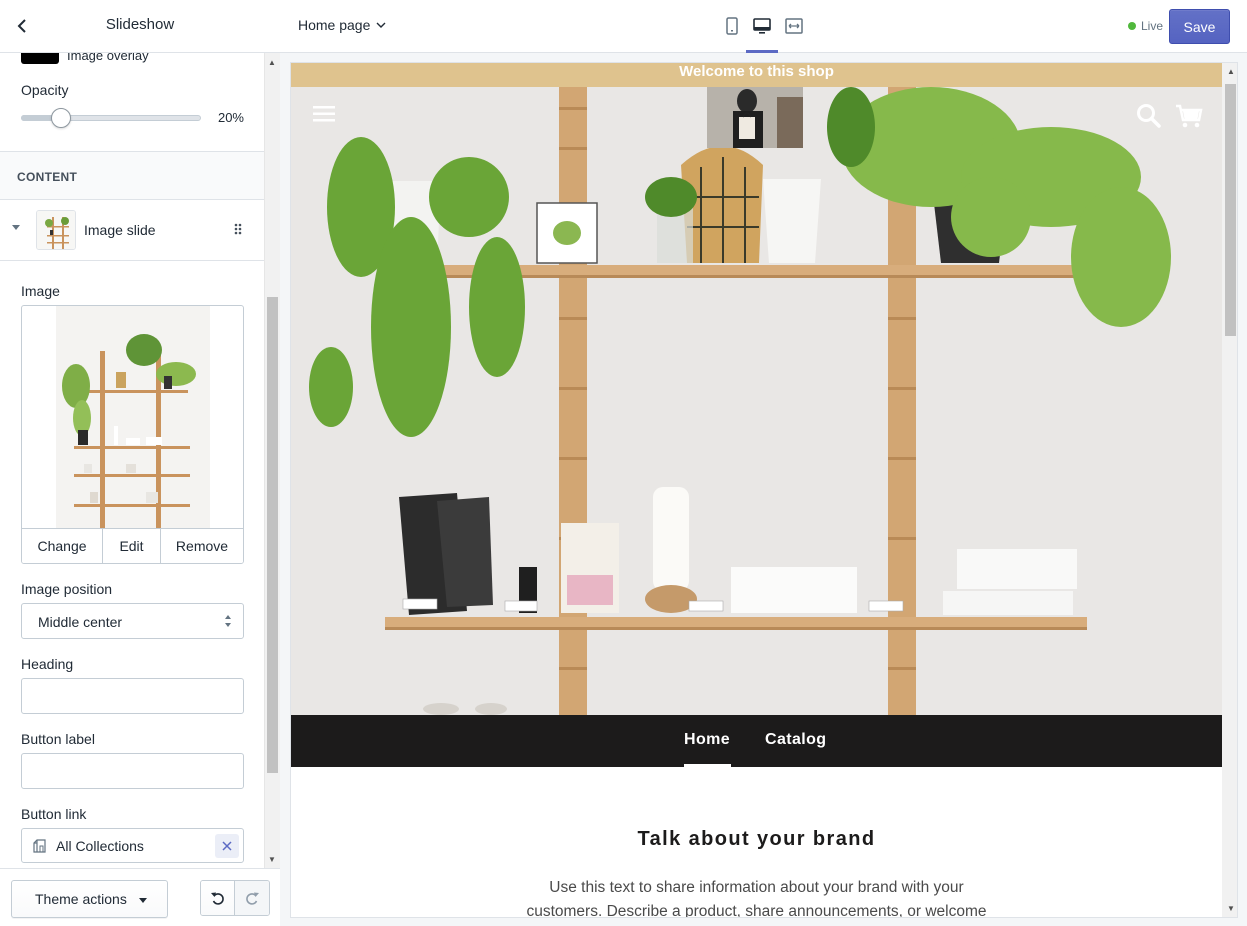  I want to click on mobile-view-button, so click(732, 26).